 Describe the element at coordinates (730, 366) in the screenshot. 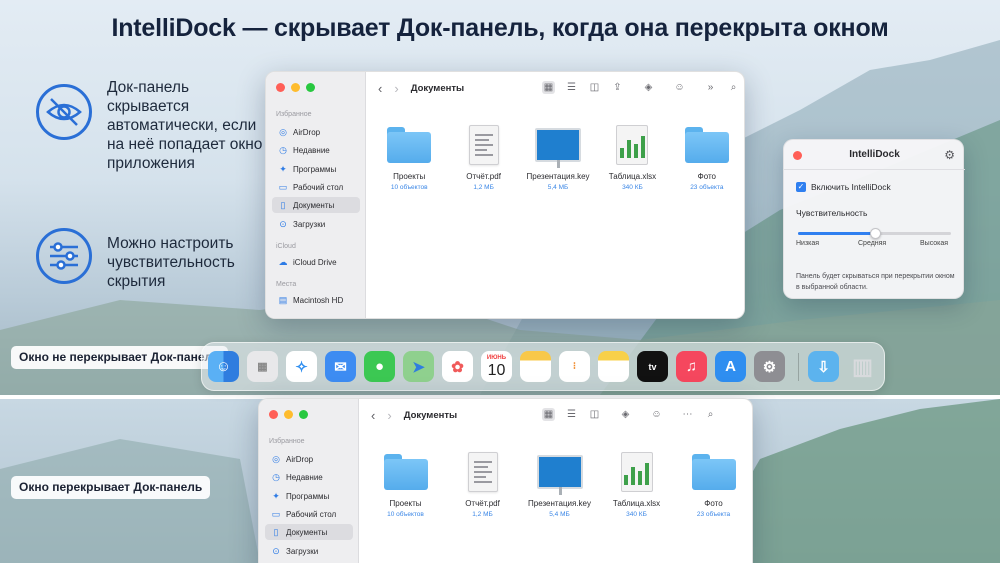

I see `appstore-icon: A` at that location.